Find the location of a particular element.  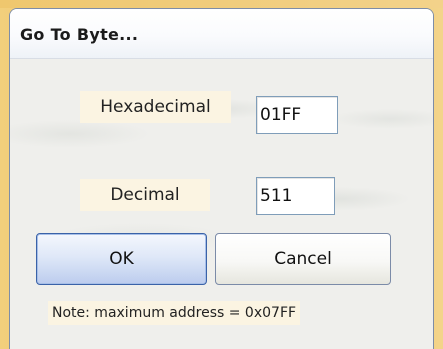

cancel-button-label: Cancel is located at coordinates (303, 259).